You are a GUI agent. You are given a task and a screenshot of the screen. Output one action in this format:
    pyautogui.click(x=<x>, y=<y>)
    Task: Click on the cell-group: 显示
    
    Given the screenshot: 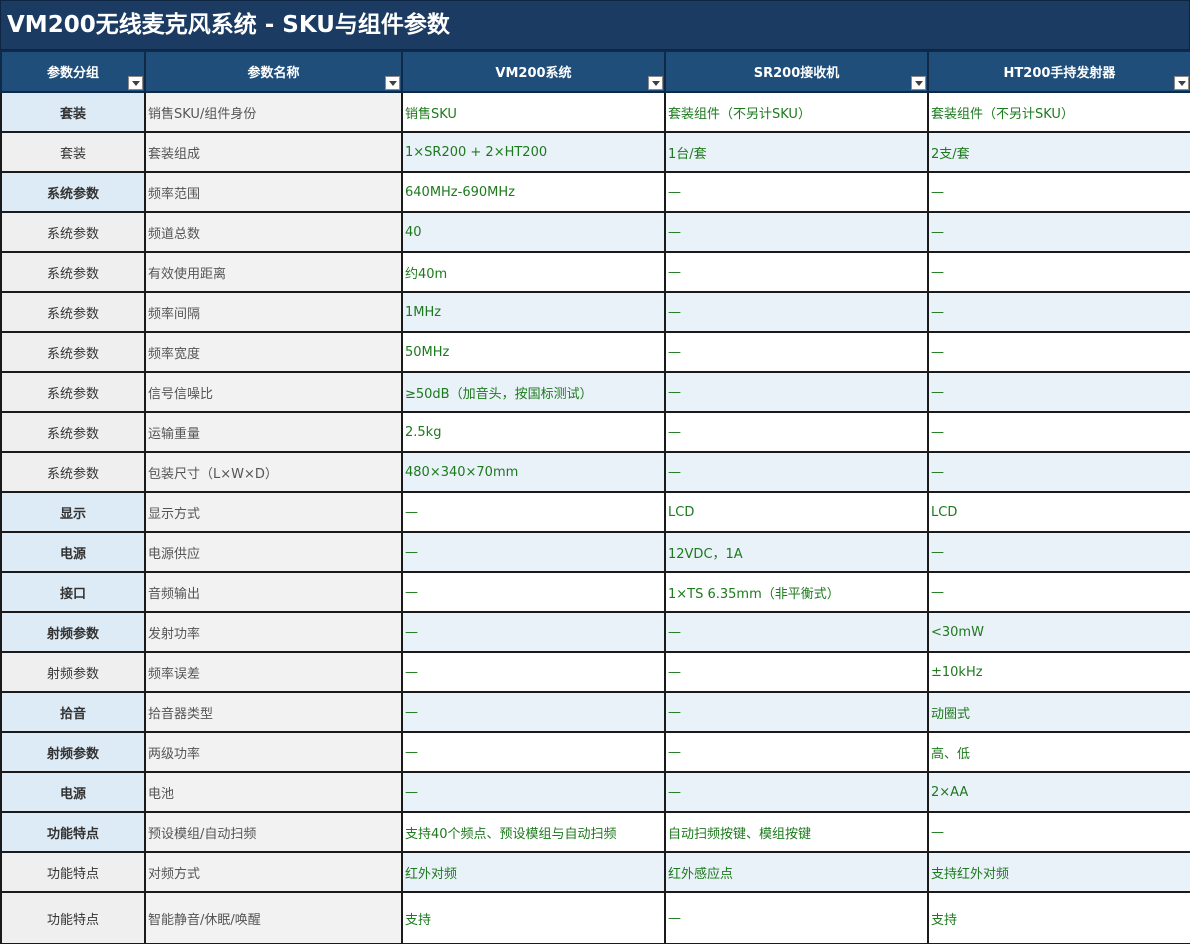 What is the action you would take?
    pyautogui.click(x=73, y=512)
    